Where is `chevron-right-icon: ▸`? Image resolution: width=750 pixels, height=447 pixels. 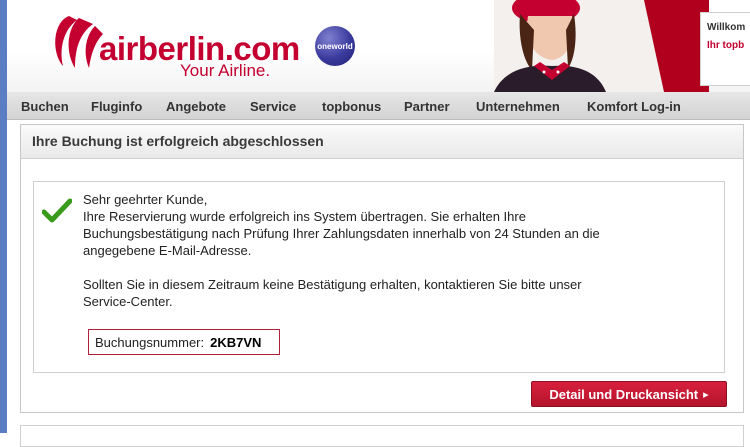
chevron-right-icon: ▸ is located at coordinates (706, 394).